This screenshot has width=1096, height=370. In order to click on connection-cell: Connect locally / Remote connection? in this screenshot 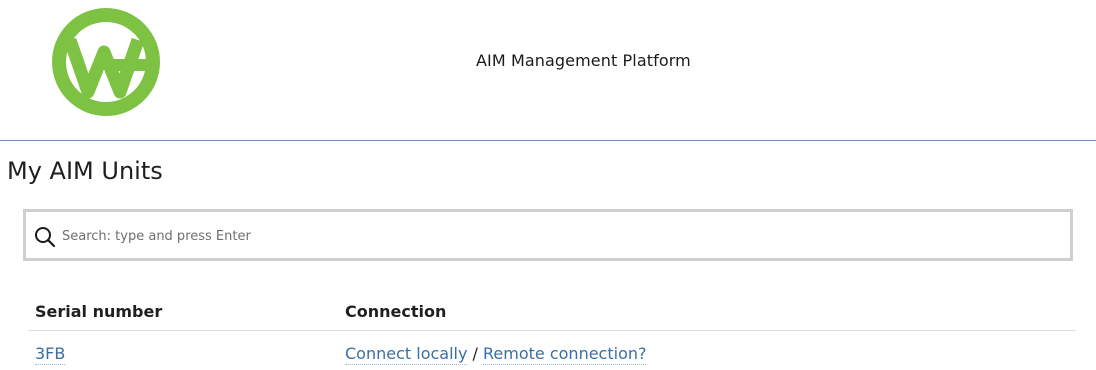, I will do `click(496, 354)`.